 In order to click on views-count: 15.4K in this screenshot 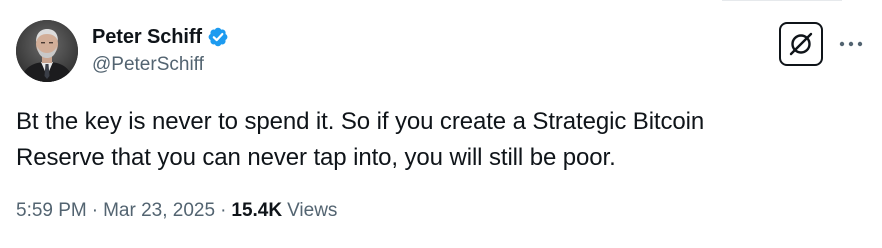, I will do `click(256, 211)`.